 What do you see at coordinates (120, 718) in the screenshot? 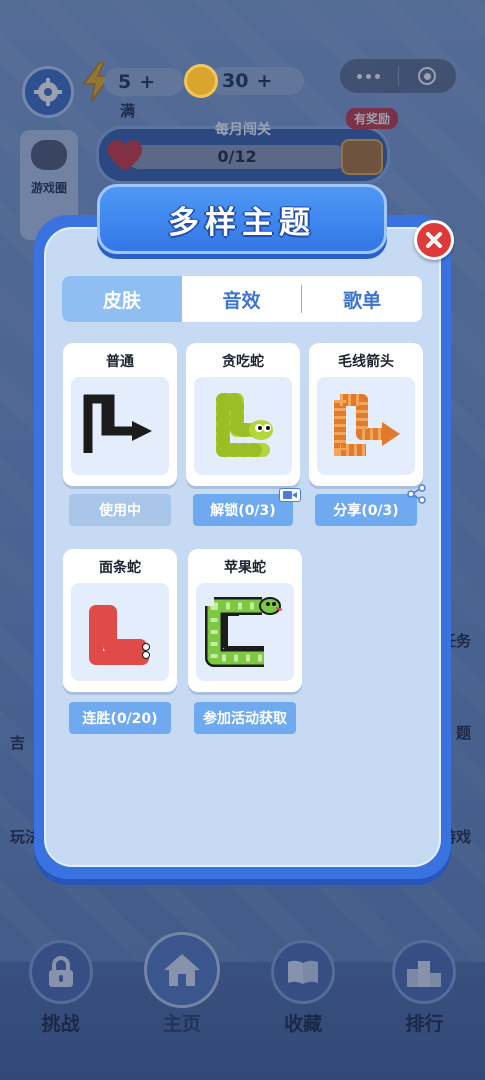
I see `skin-button-noodle: 连胜(0/20)` at bounding box center [120, 718].